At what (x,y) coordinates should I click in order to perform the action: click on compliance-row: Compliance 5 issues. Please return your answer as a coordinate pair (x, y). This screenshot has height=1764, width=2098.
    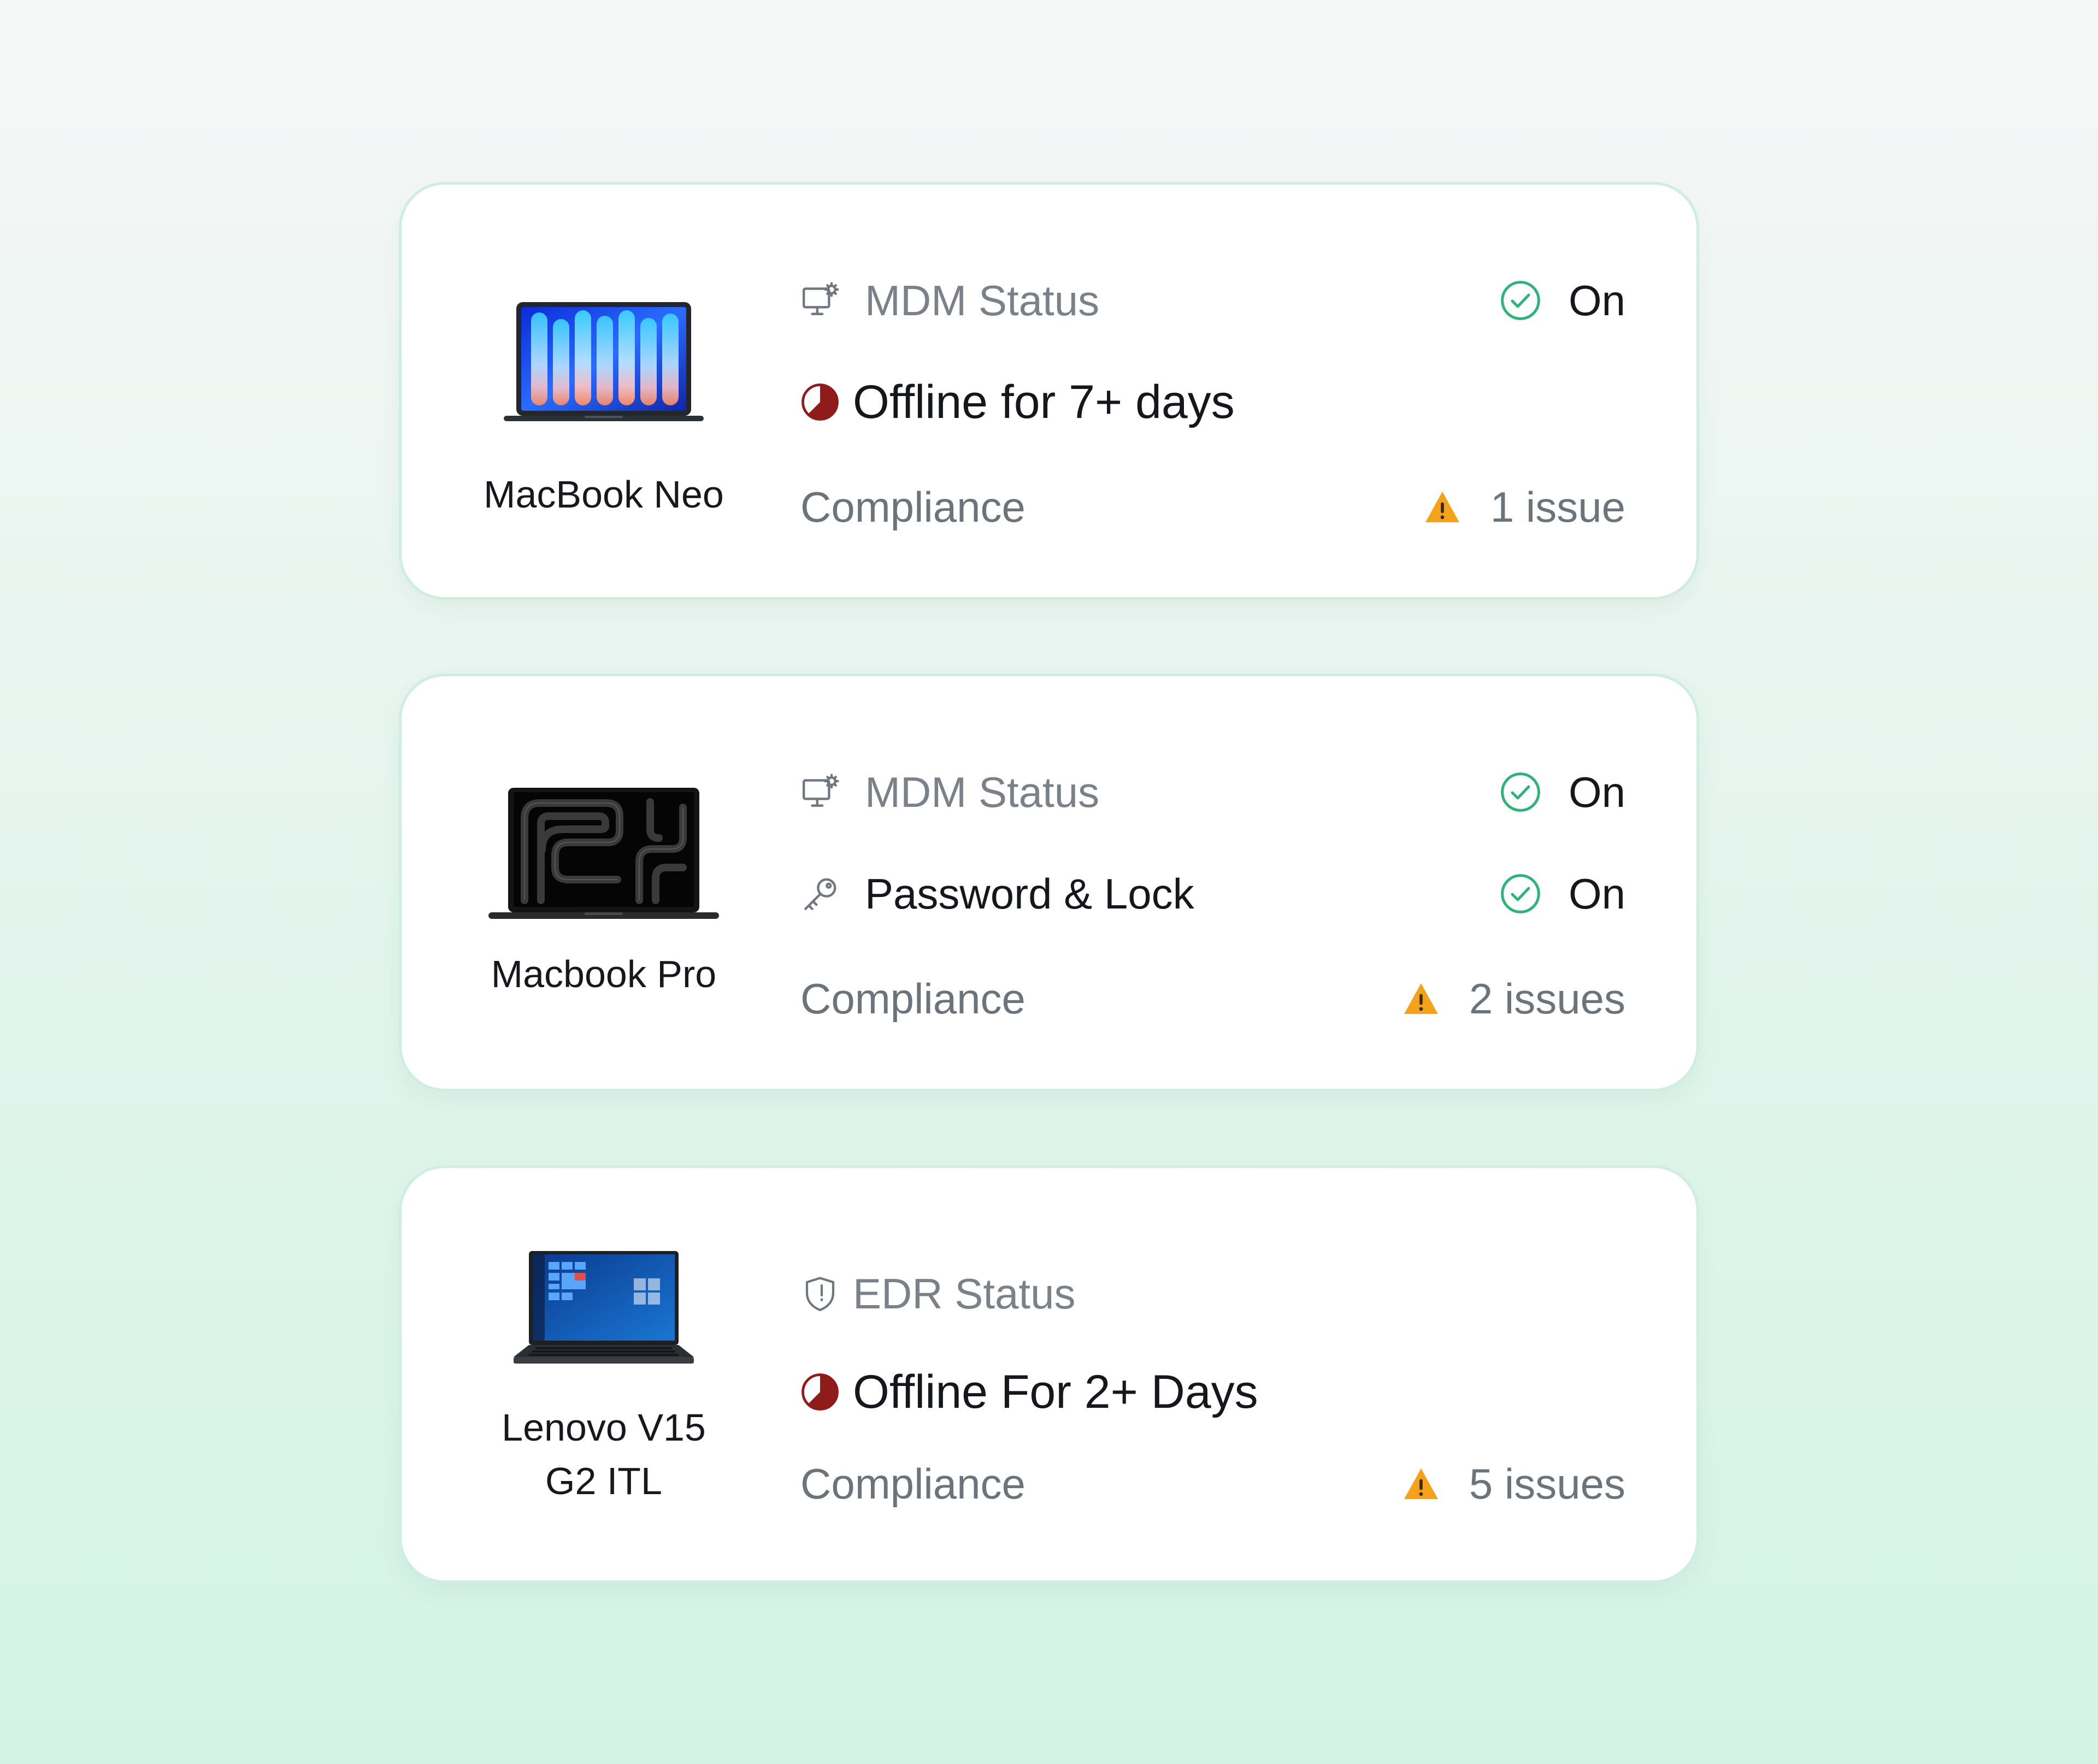
    Looking at the image, I should click on (1213, 1483).